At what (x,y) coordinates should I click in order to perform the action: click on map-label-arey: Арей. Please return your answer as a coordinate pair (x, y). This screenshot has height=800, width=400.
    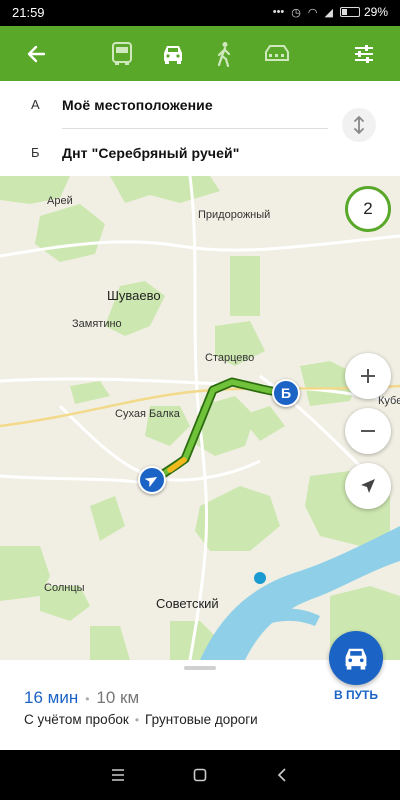
    Looking at the image, I should click on (60, 201).